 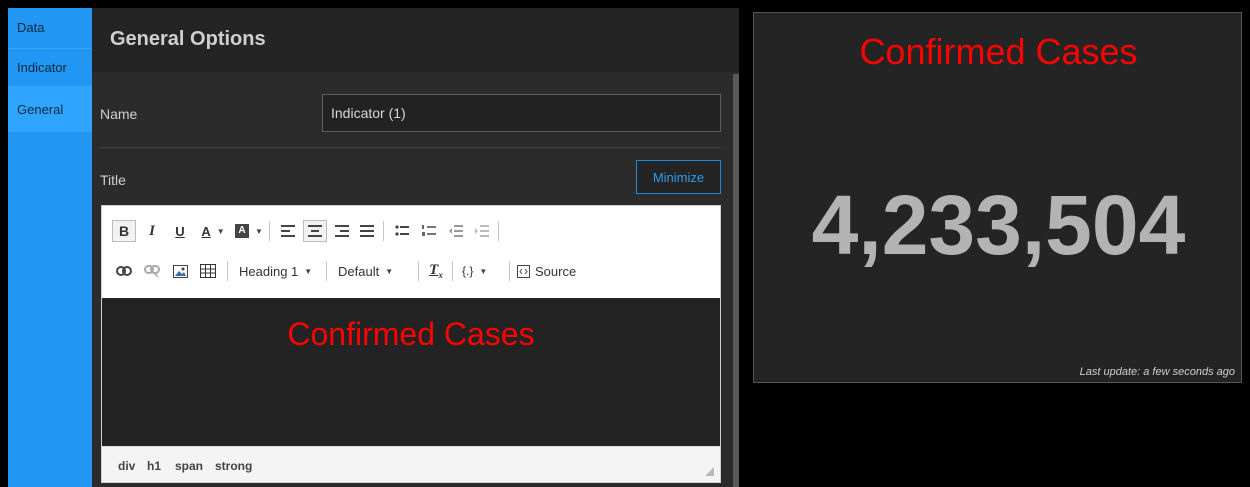 What do you see at coordinates (411, 464) in the screenshot?
I see `elements-path-bar: div h1 span strong` at bounding box center [411, 464].